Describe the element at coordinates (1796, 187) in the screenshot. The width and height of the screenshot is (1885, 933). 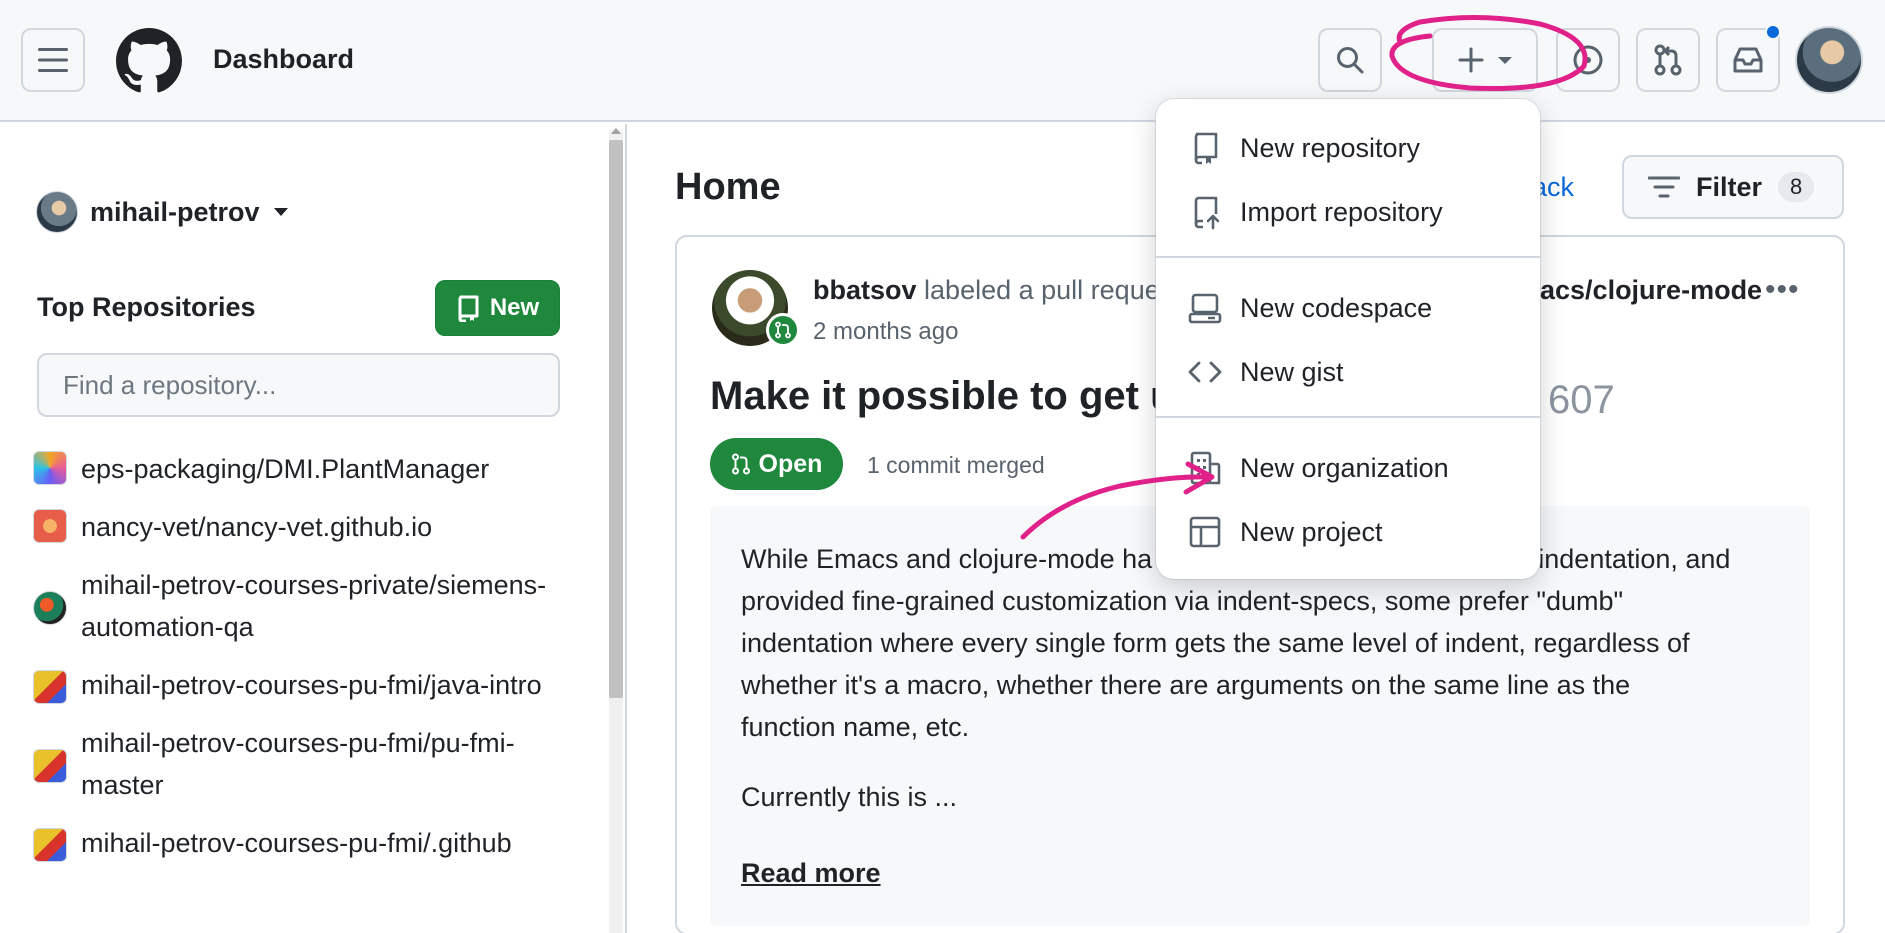
I see `filter-count-badge: 8` at that location.